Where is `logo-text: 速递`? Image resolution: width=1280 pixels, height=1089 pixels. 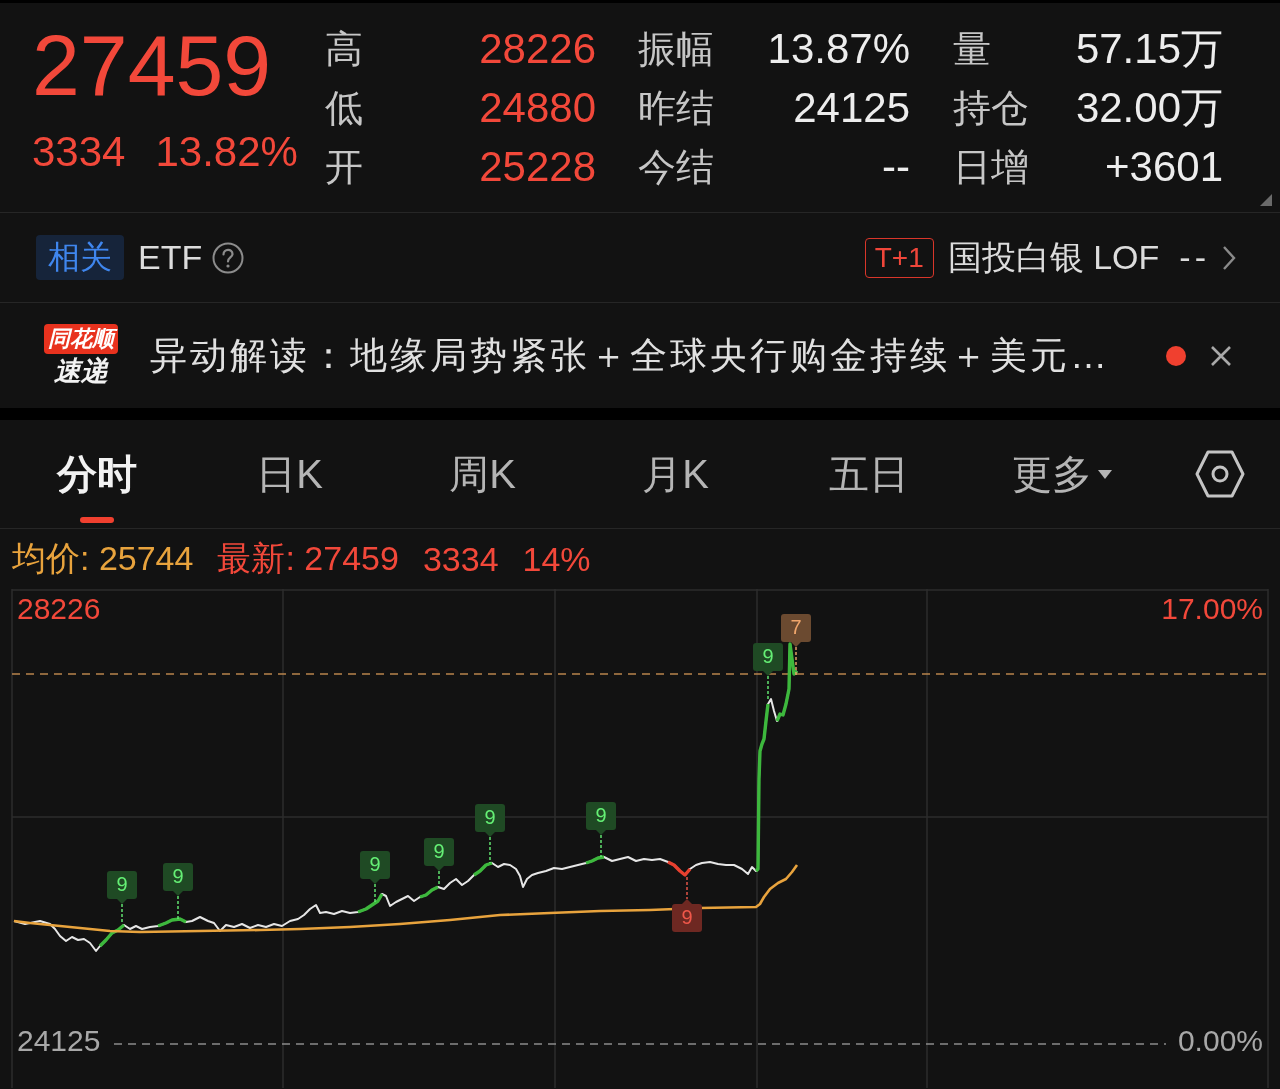 logo-text: 速递 is located at coordinates (81, 371).